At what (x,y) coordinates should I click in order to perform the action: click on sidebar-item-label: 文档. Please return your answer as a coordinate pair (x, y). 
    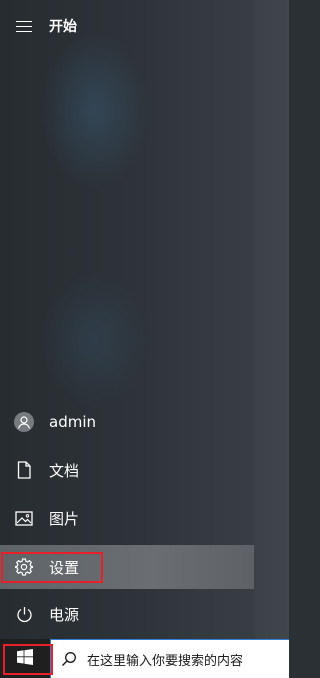
    Looking at the image, I should click on (64, 470).